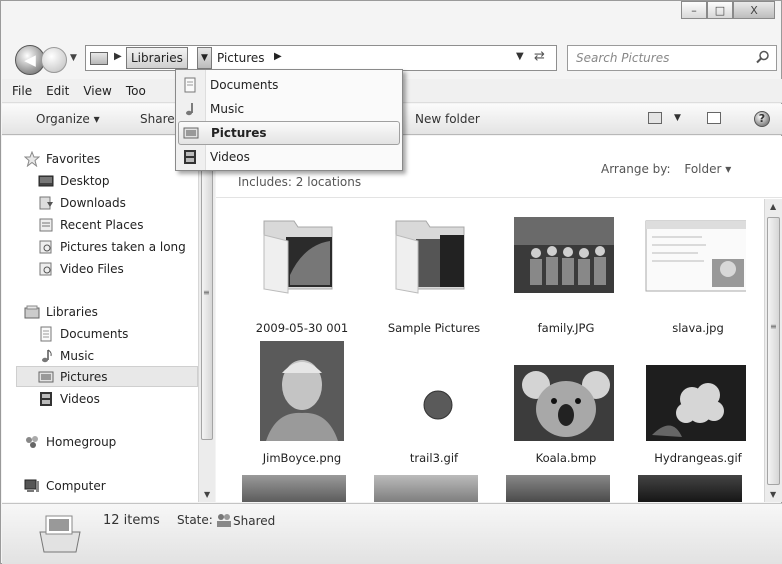 This screenshot has height=564, width=782. I want to click on file-name: 2009-05-30 001, so click(302, 328).